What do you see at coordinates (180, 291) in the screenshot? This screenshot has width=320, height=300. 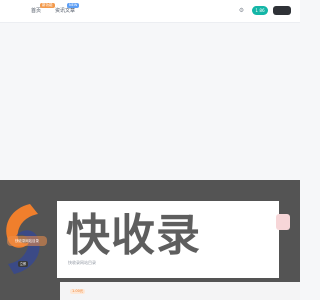 I see `bottom-panel` at bounding box center [180, 291].